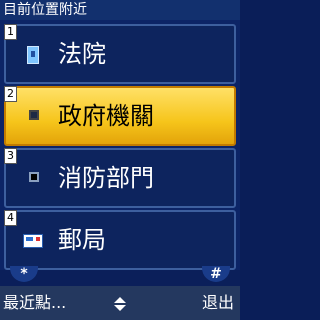  What do you see at coordinates (120, 240) in the screenshot?
I see `list-item-post-office: 4 郵局` at bounding box center [120, 240].